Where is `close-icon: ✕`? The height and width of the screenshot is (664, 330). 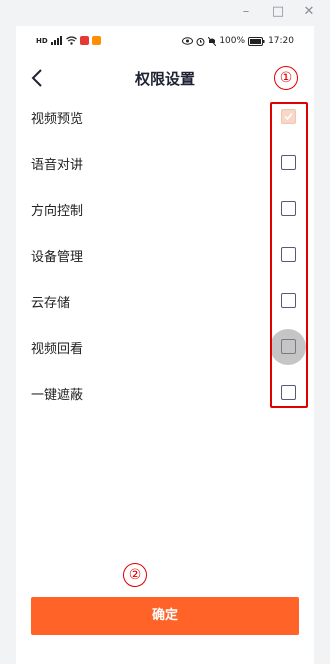 close-icon: ✕ is located at coordinates (309, 12).